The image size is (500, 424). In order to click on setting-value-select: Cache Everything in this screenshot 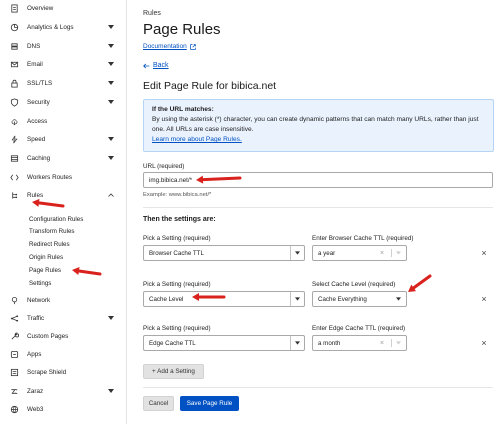, I will do `click(359, 299)`.